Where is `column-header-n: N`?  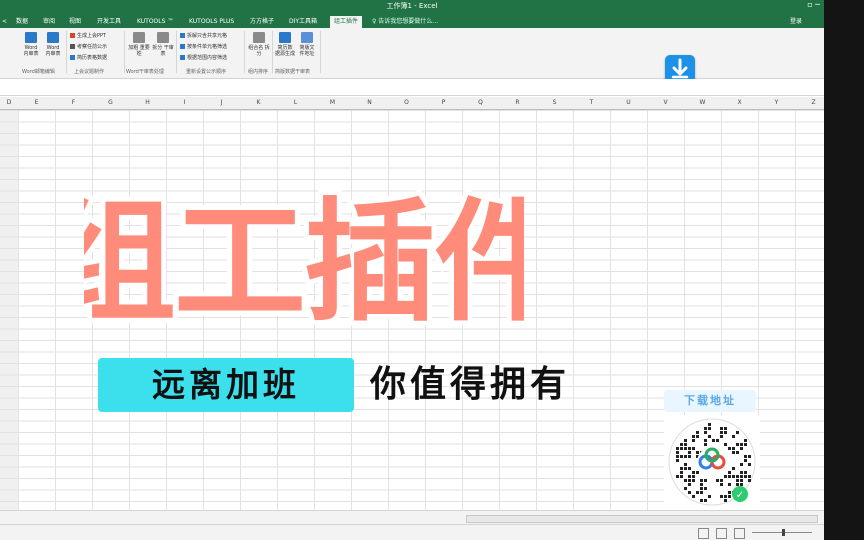
column-header-n: N is located at coordinates (369, 103).